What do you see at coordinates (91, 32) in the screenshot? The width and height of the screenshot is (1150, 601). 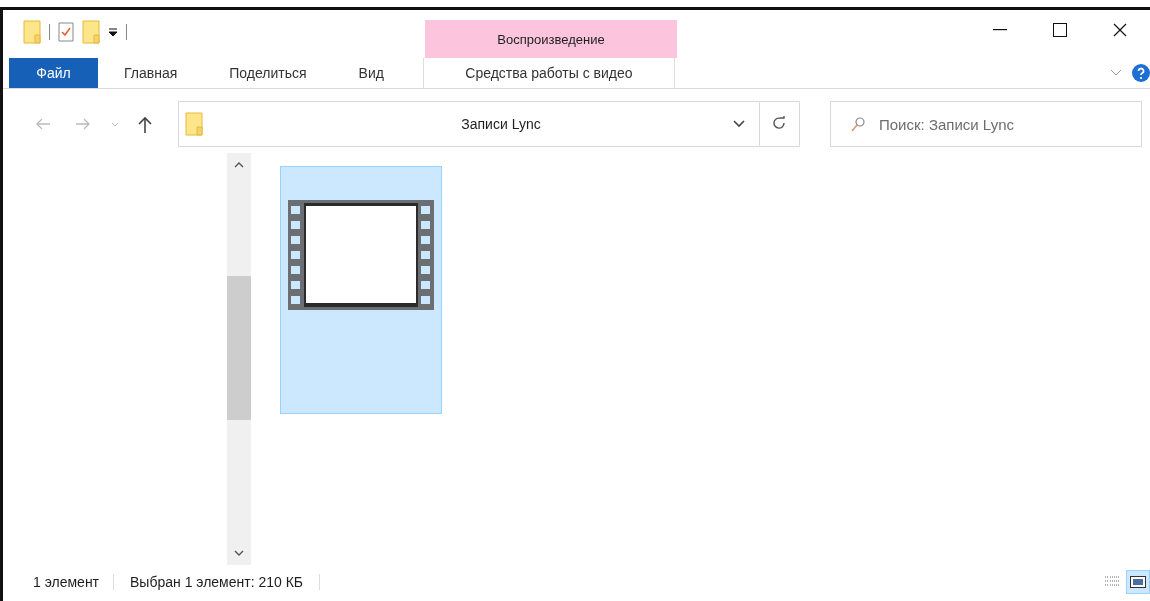 I see `new-folder-icon` at bounding box center [91, 32].